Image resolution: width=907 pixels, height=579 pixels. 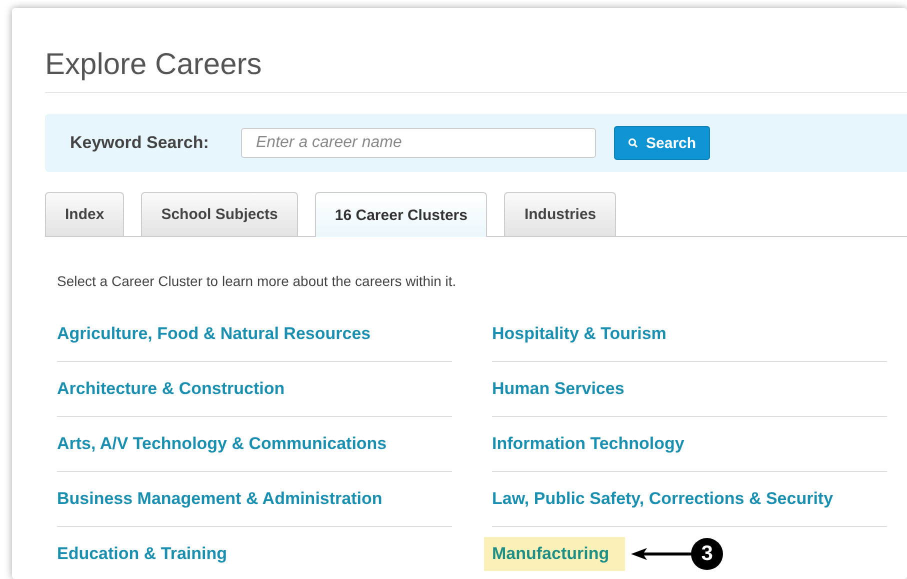 I want to click on search-label: Keyword Search:, so click(x=140, y=143).